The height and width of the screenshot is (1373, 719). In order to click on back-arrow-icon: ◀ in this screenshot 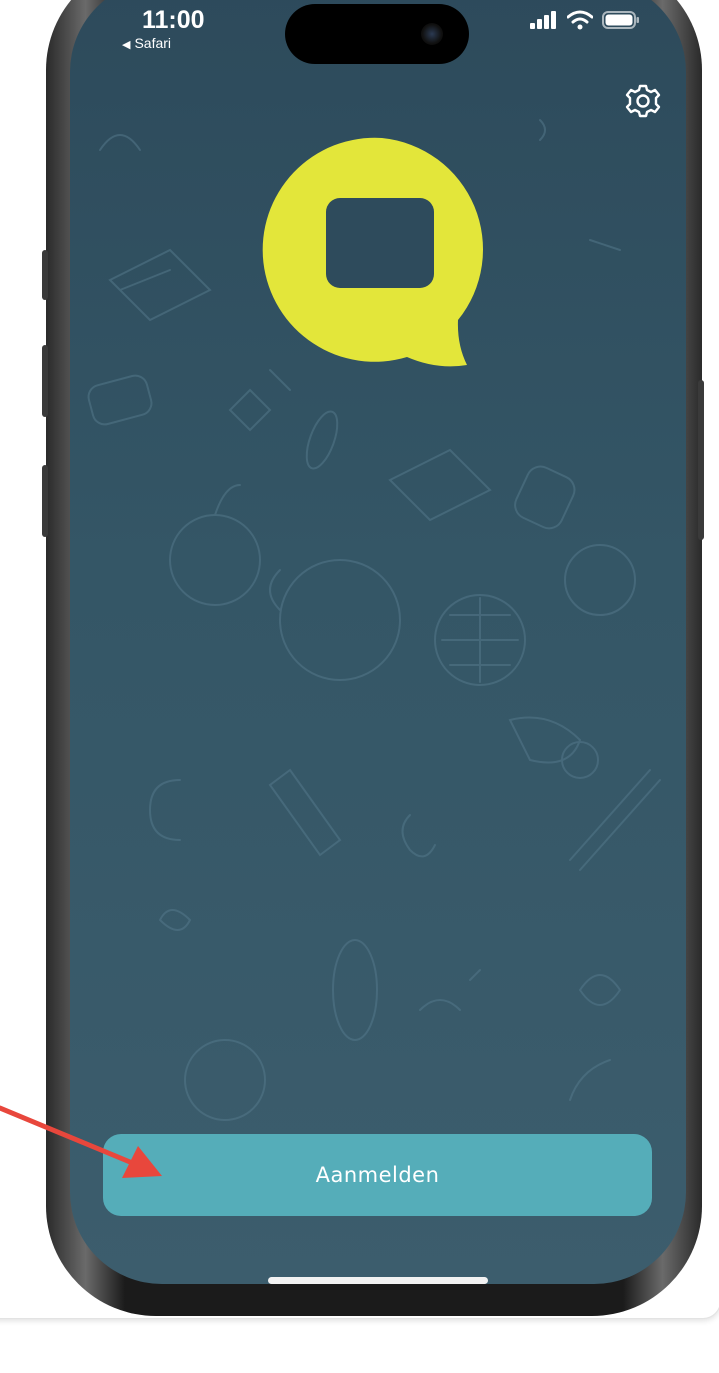, I will do `click(126, 45)`.